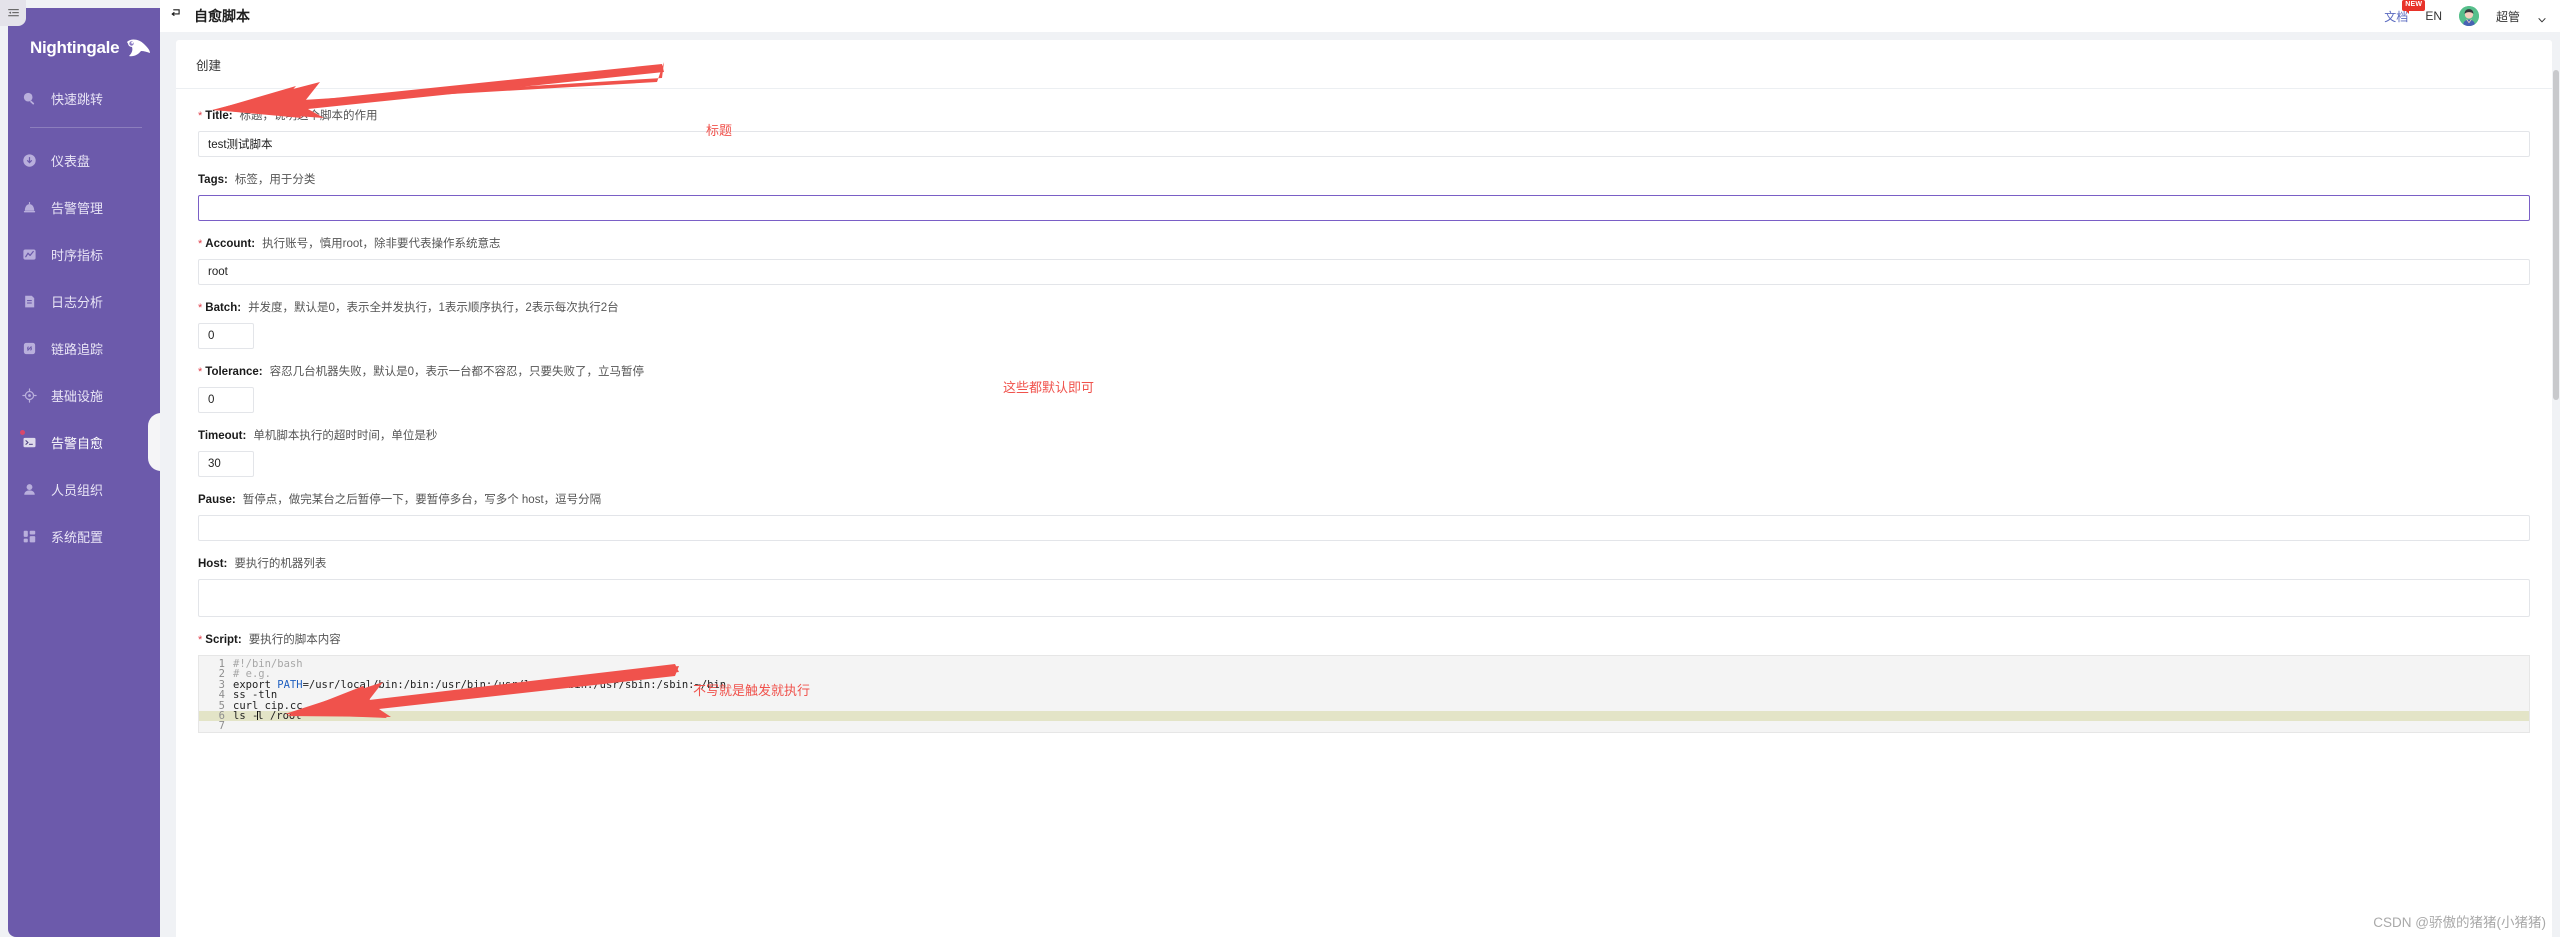 Image resolution: width=2560 pixels, height=937 pixels. I want to click on brand-name: Nightingale, so click(75, 47).